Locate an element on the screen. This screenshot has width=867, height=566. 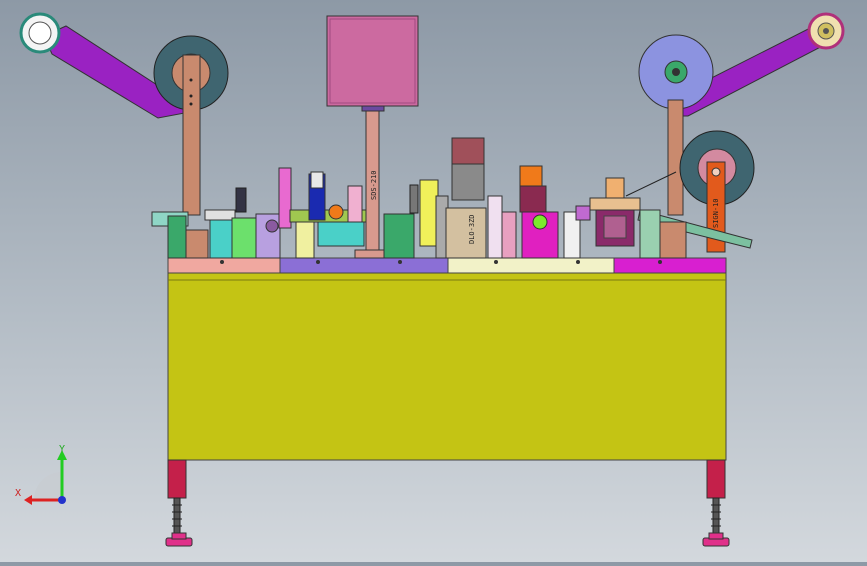
mechanism-cluster: DLO-3ZD is located at coordinates (419, 198).